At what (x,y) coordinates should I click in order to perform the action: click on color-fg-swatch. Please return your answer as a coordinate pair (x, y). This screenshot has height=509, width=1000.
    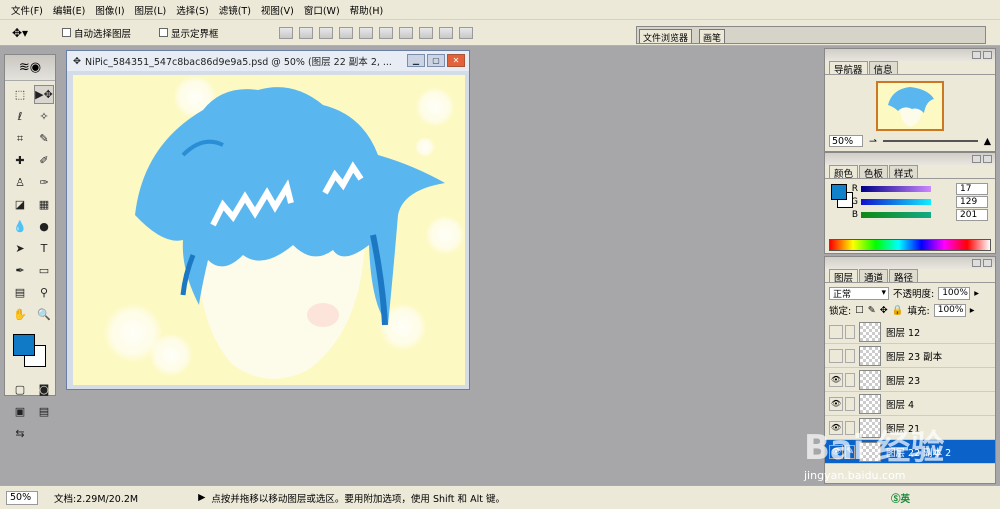
    Looking at the image, I should click on (839, 192).